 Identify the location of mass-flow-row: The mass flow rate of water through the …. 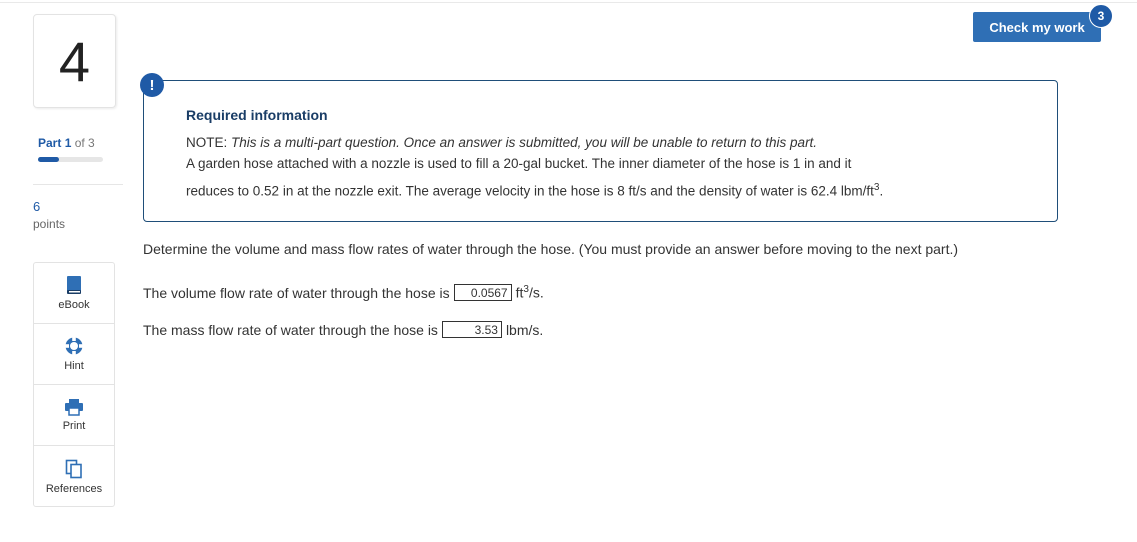
(343, 329).